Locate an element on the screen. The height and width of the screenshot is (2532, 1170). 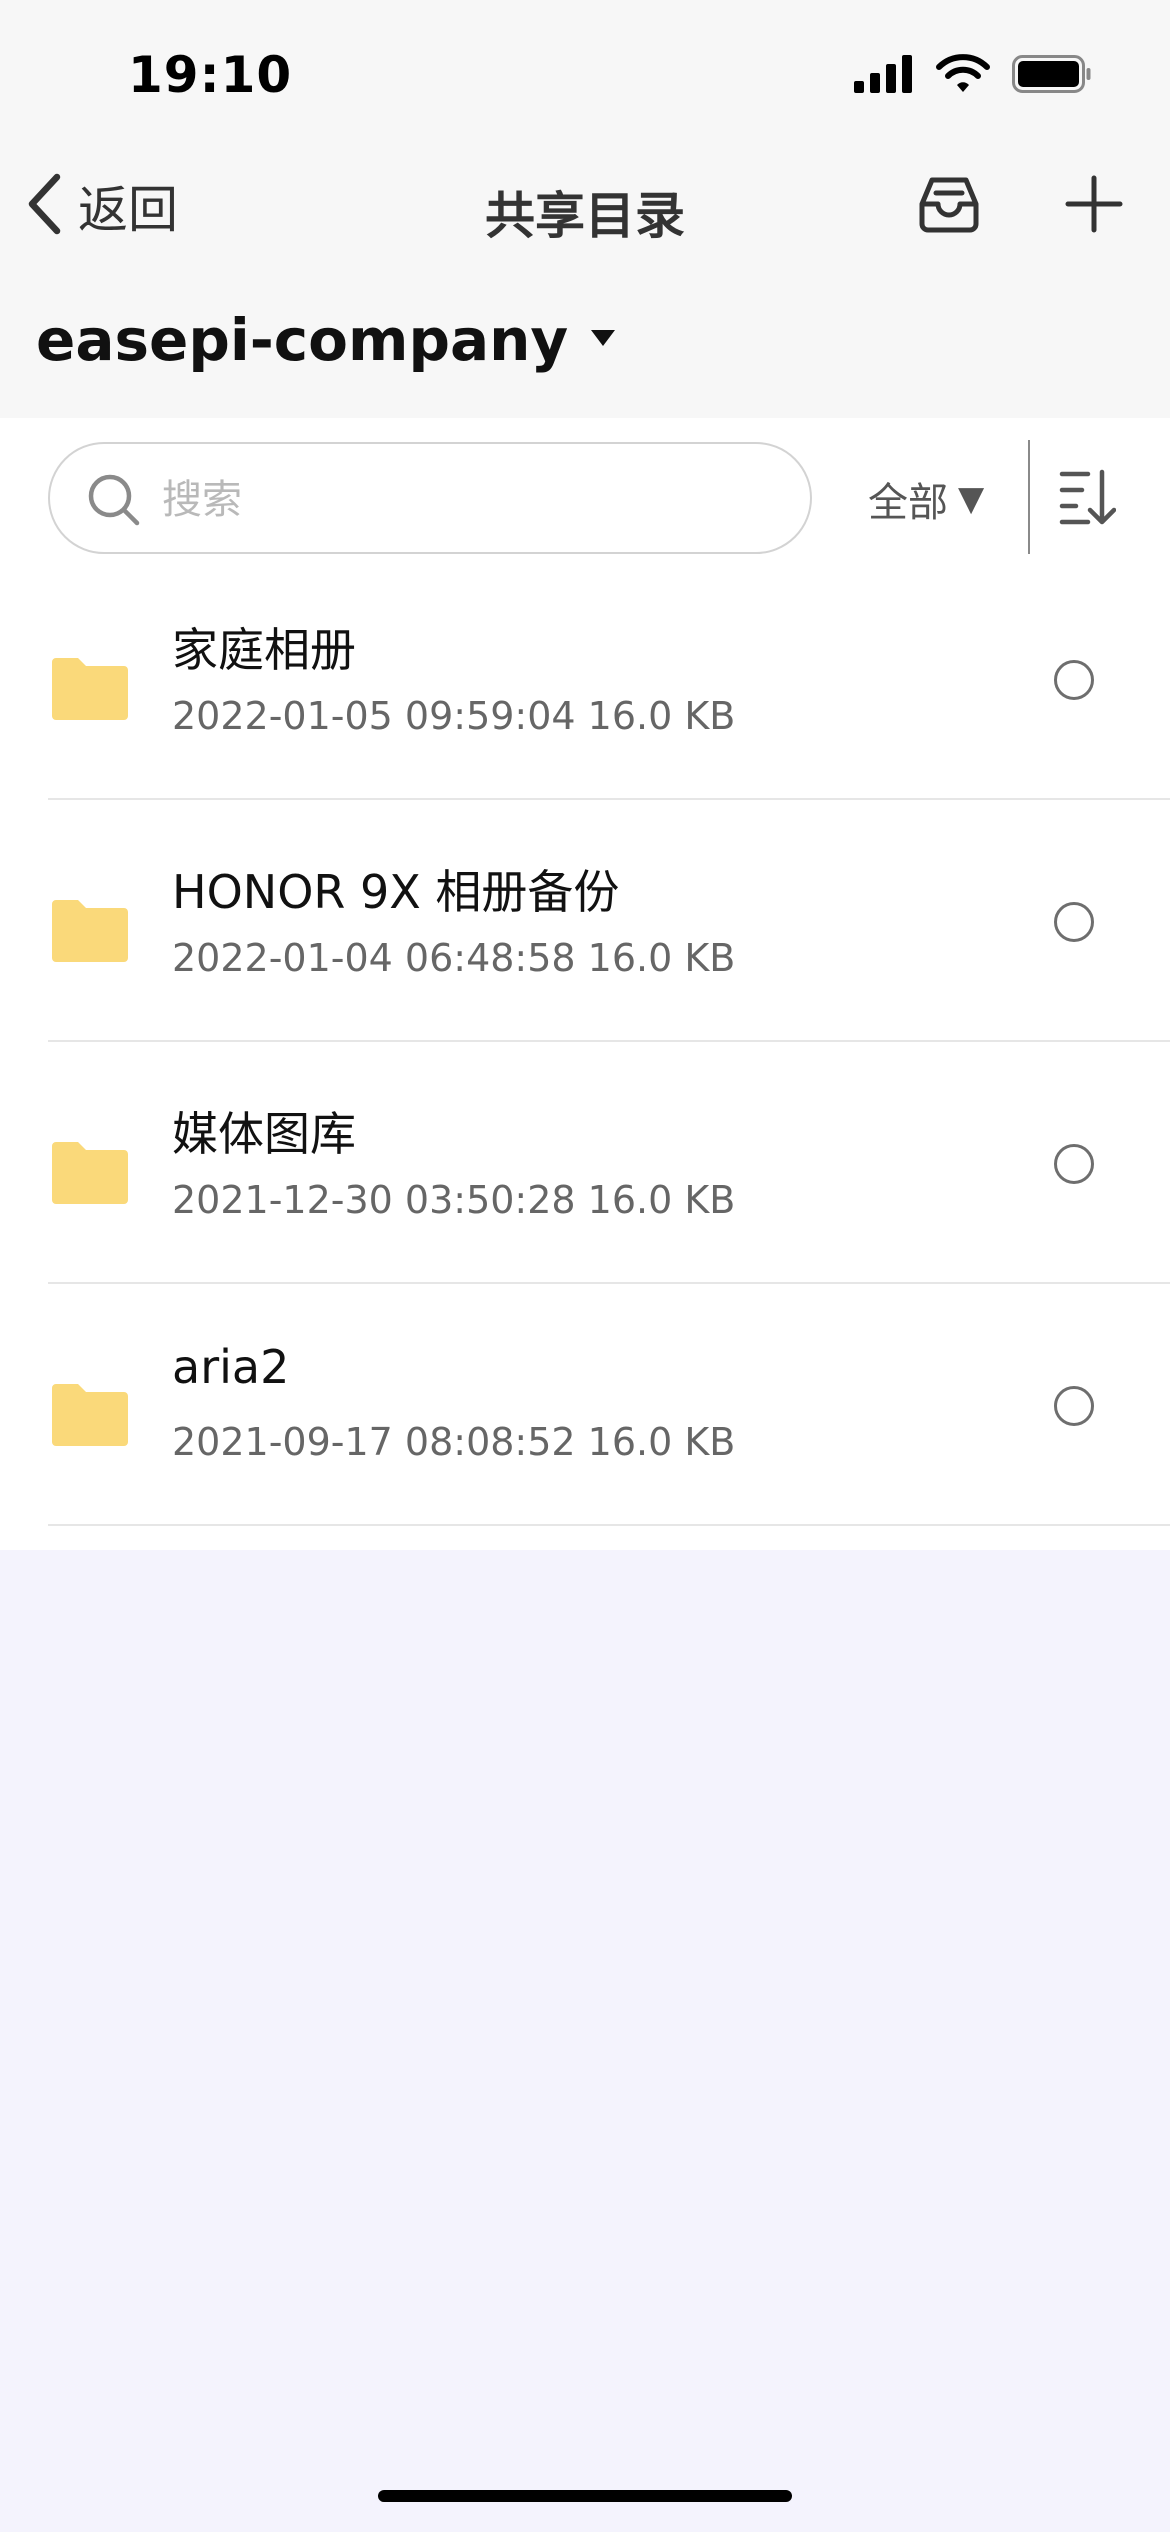
page-title: 共享目录 is located at coordinates (585, 216).